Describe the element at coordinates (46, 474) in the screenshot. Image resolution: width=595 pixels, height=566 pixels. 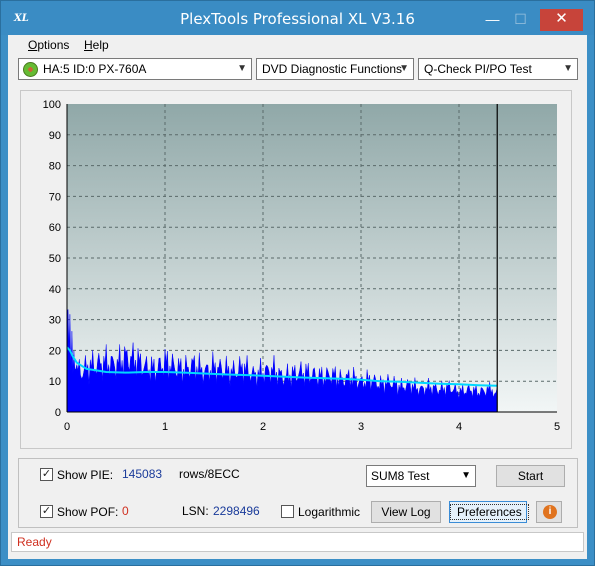
I see `show-pie-checkbox: ✓` at that location.